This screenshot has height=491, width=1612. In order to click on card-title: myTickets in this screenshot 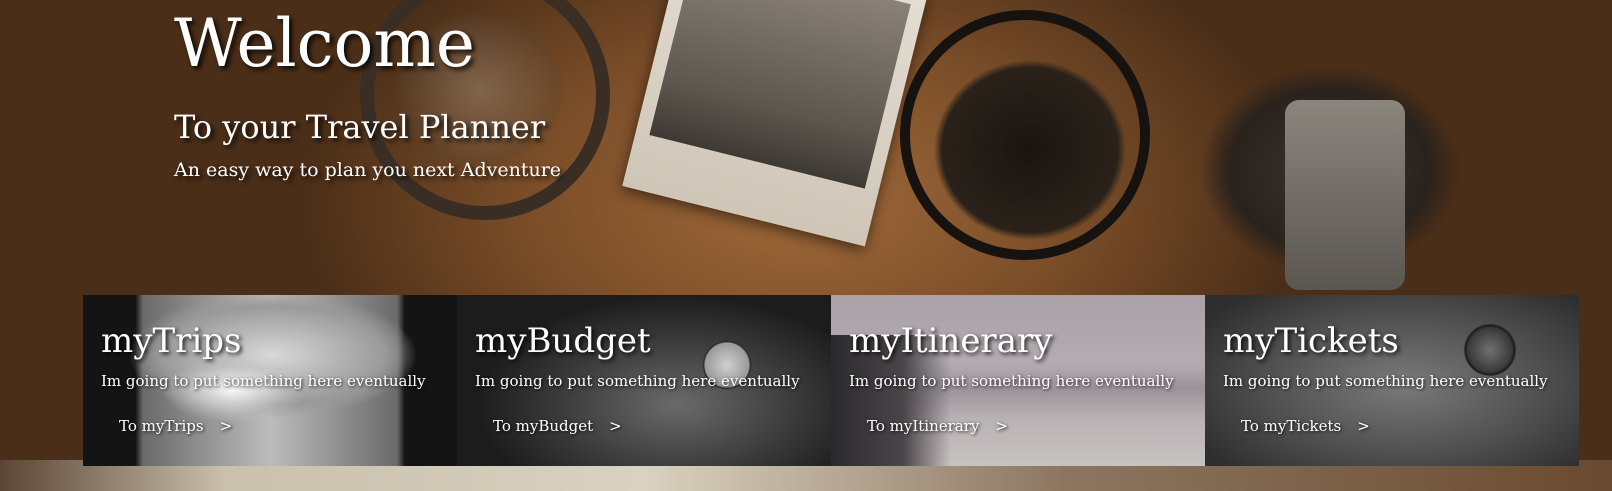, I will do `click(1311, 341)`.